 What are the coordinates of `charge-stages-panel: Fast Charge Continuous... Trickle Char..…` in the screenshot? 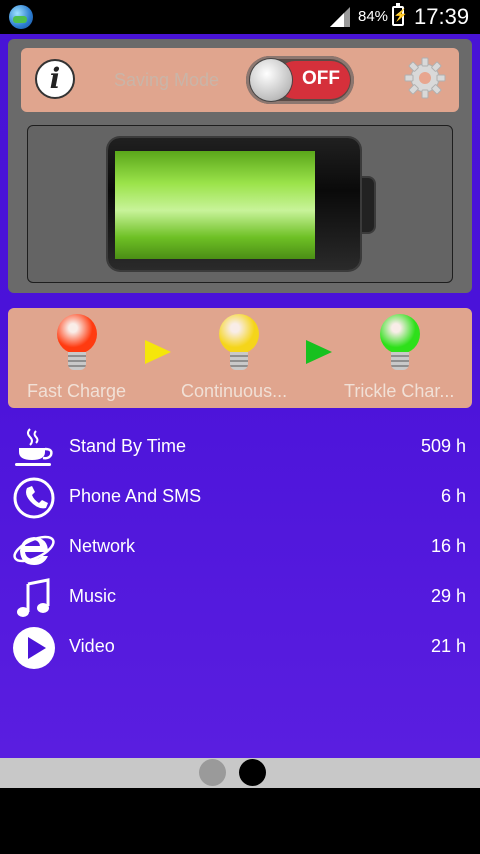 It's located at (240, 358).